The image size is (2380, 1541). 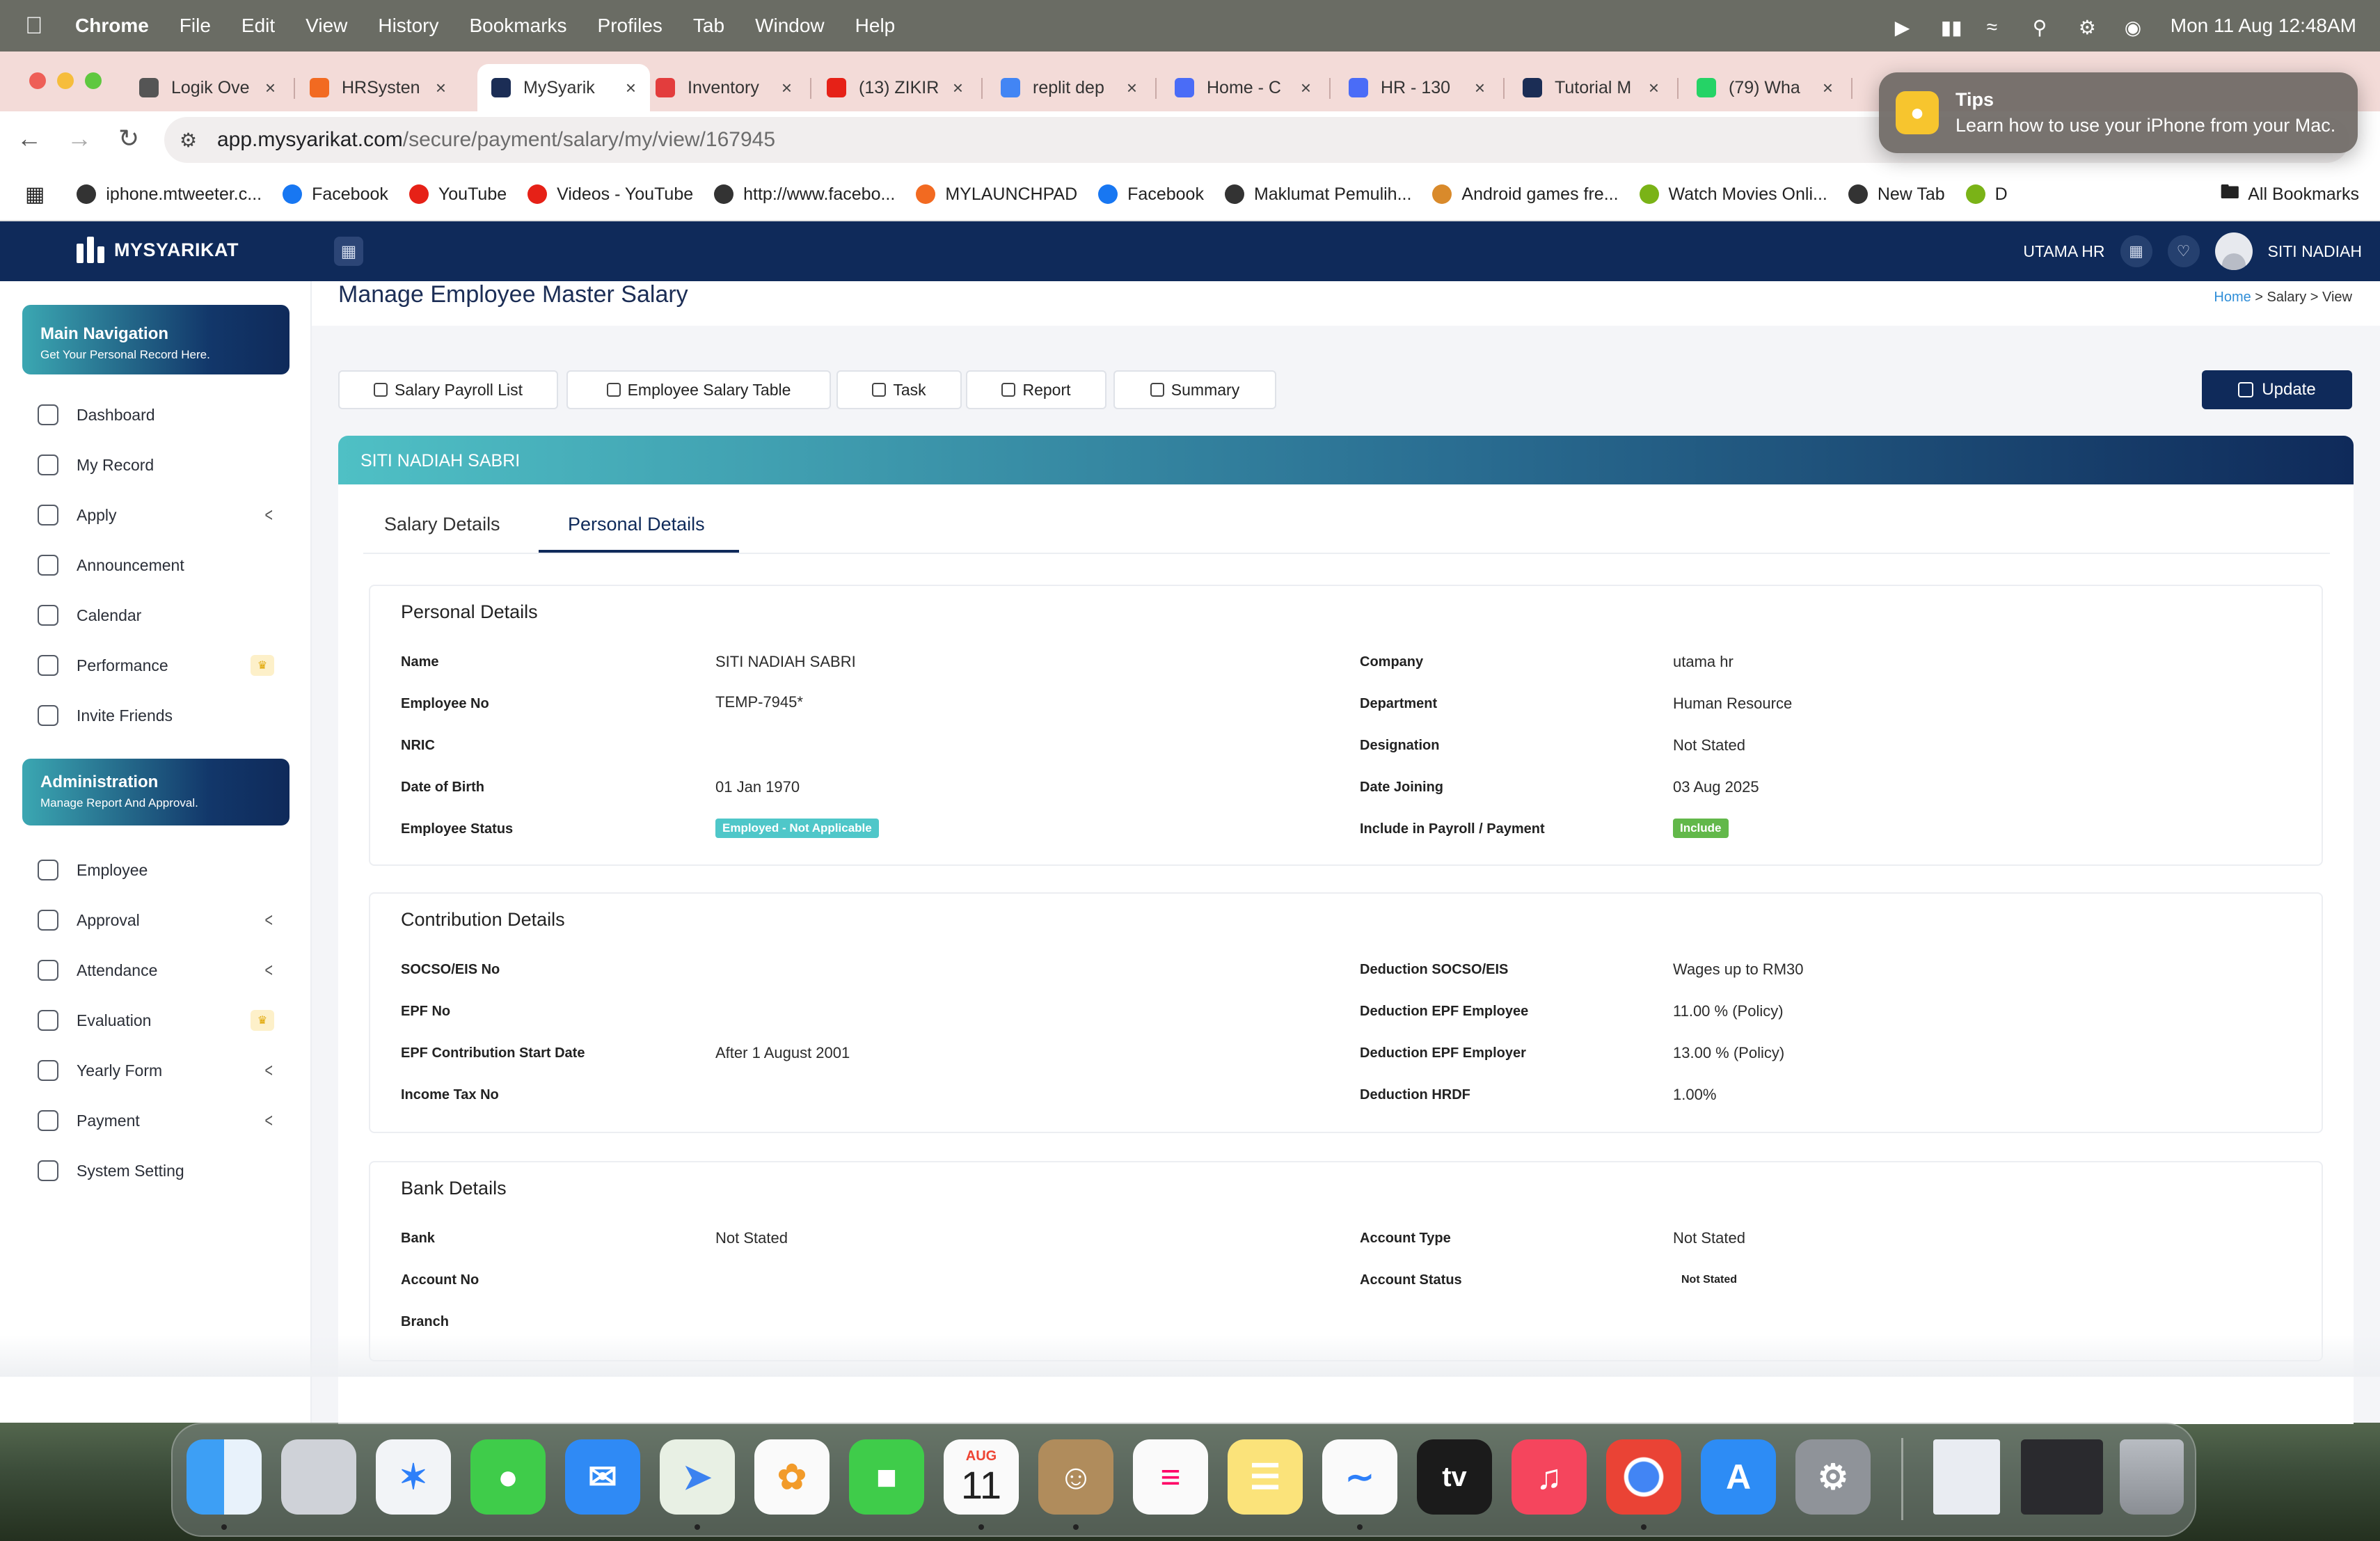 I want to click on sidebar-item-performance: Performance ♛, so click(x=156, y=665).